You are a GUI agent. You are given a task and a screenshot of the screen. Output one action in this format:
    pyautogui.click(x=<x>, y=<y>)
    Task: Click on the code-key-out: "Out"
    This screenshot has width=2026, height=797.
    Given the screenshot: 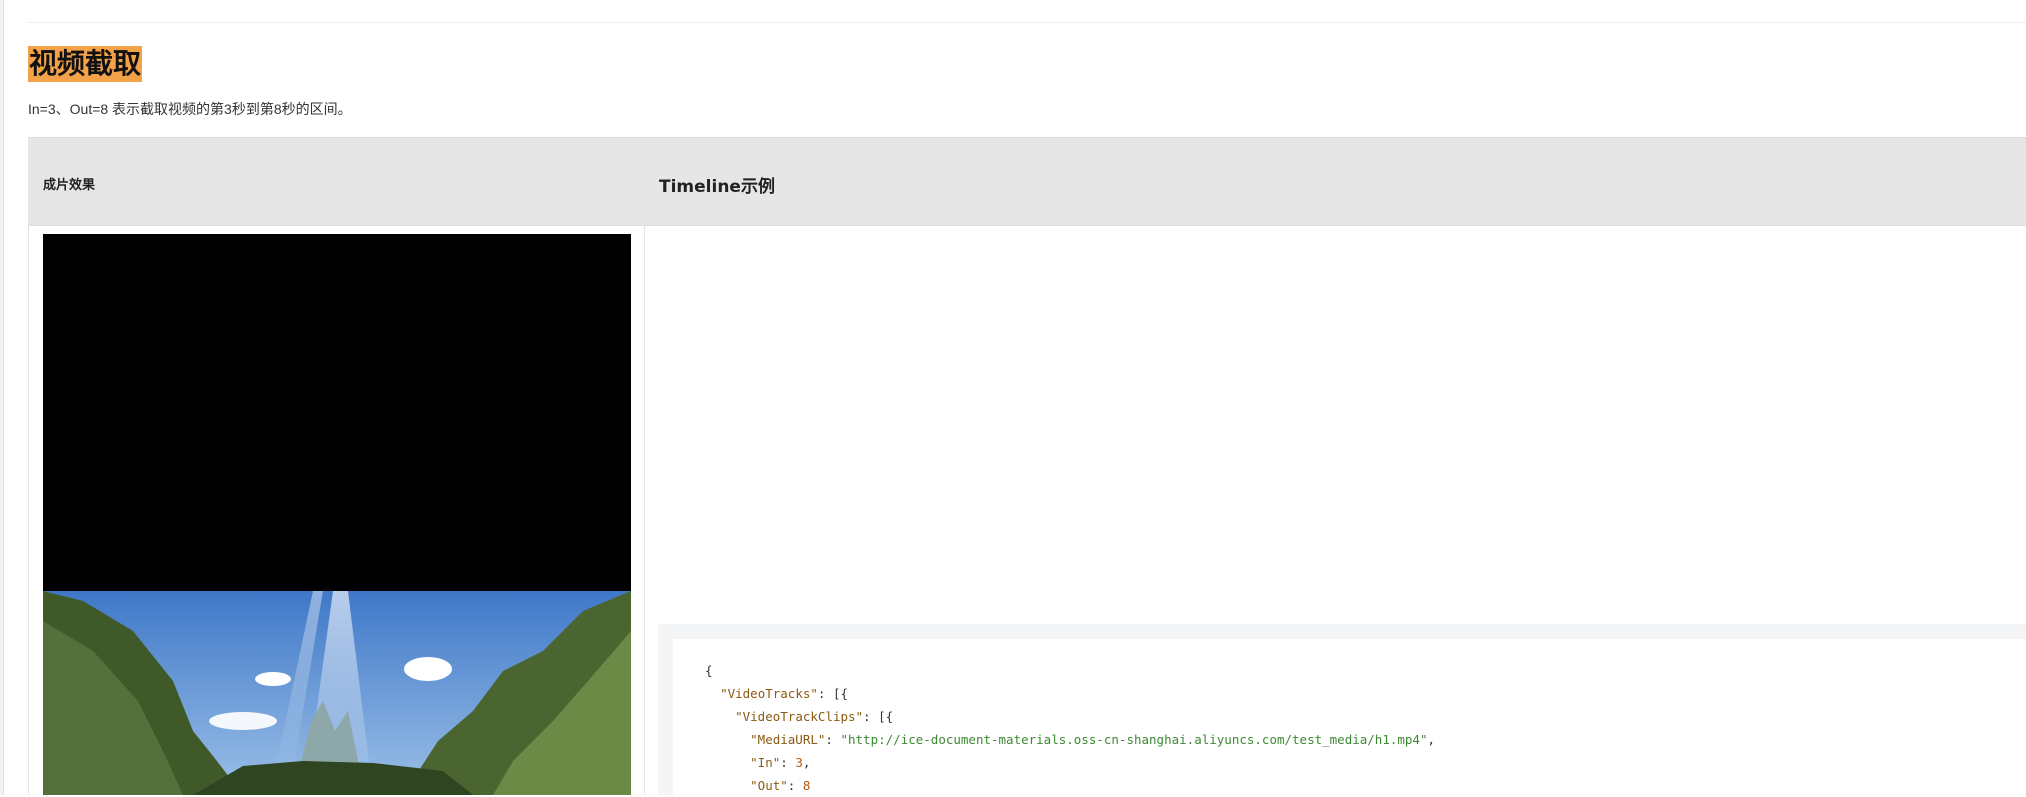 What is the action you would take?
    pyautogui.click(x=769, y=785)
    